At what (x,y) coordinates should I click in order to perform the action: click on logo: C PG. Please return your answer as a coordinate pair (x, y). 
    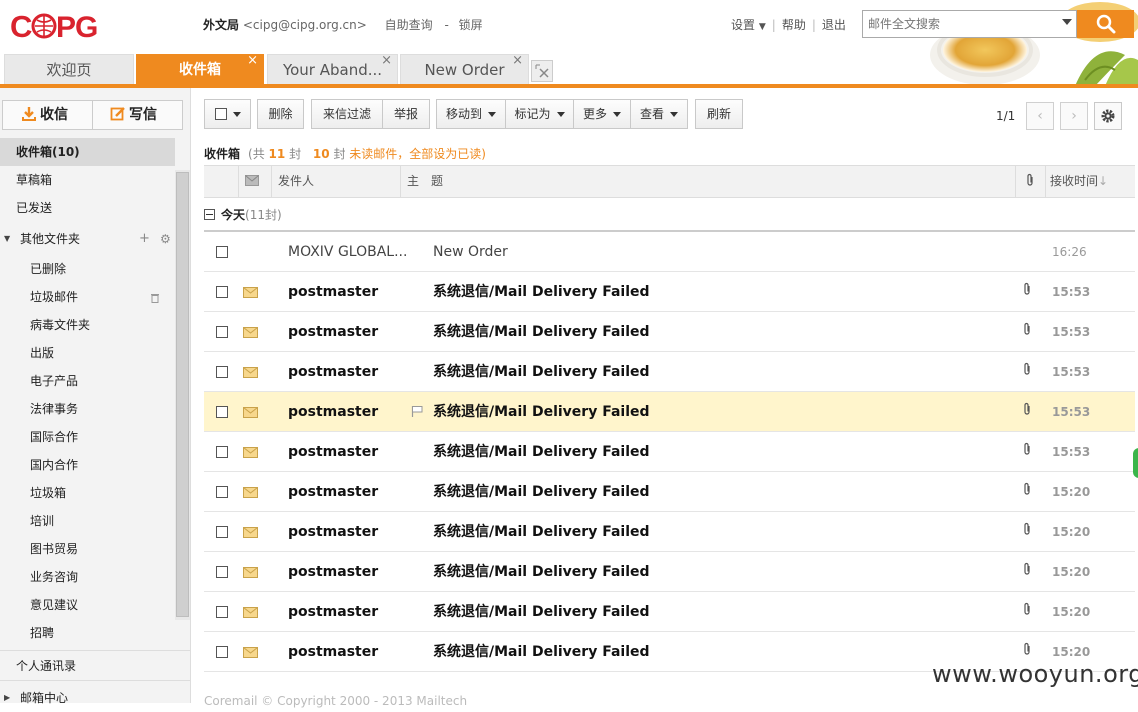
    Looking at the image, I should click on (55, 26).